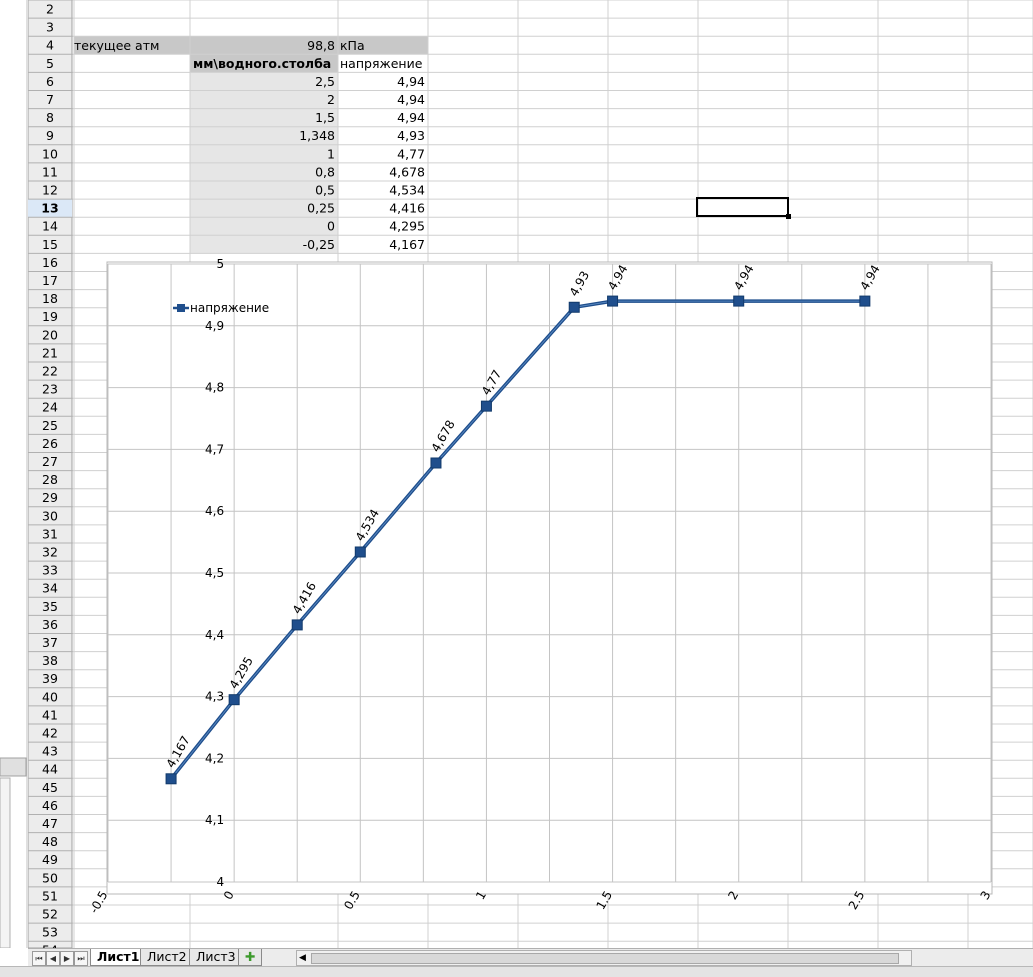 Image resolution: width=1033 pixels, height=977 pixels. I want to click on tab-sheet1: Лист1, so click(118, 957).